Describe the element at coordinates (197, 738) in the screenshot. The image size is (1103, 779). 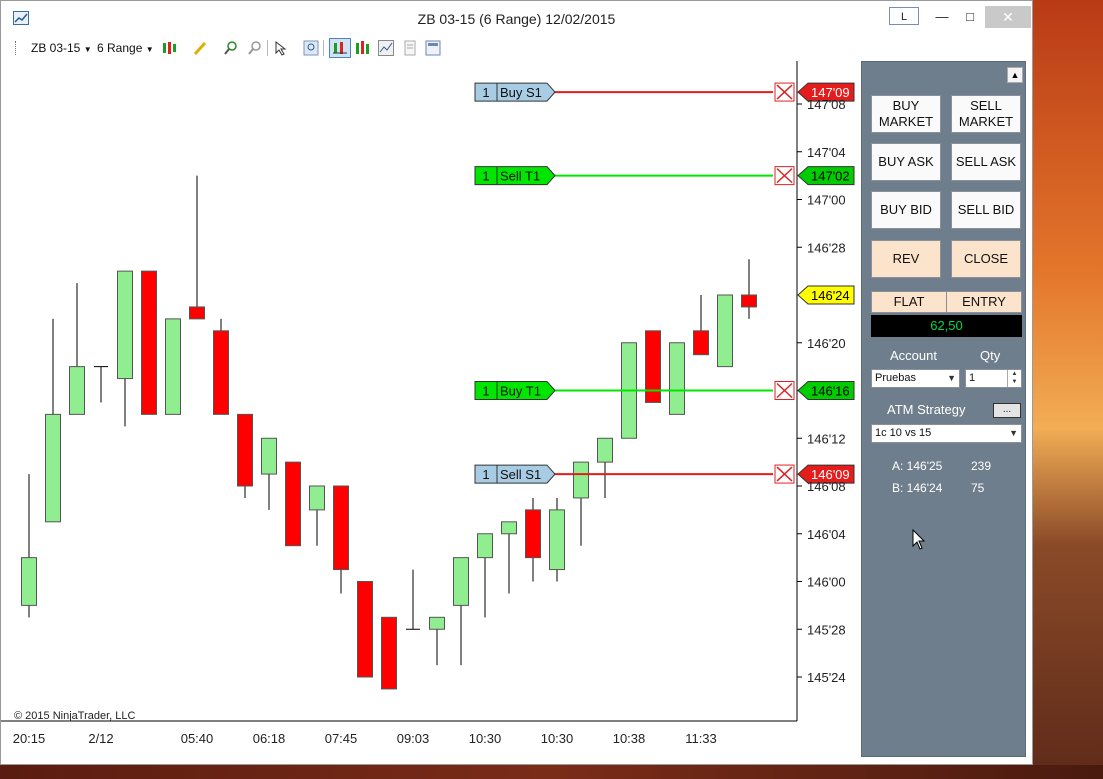
I see `time-label: 05:40` at that location.